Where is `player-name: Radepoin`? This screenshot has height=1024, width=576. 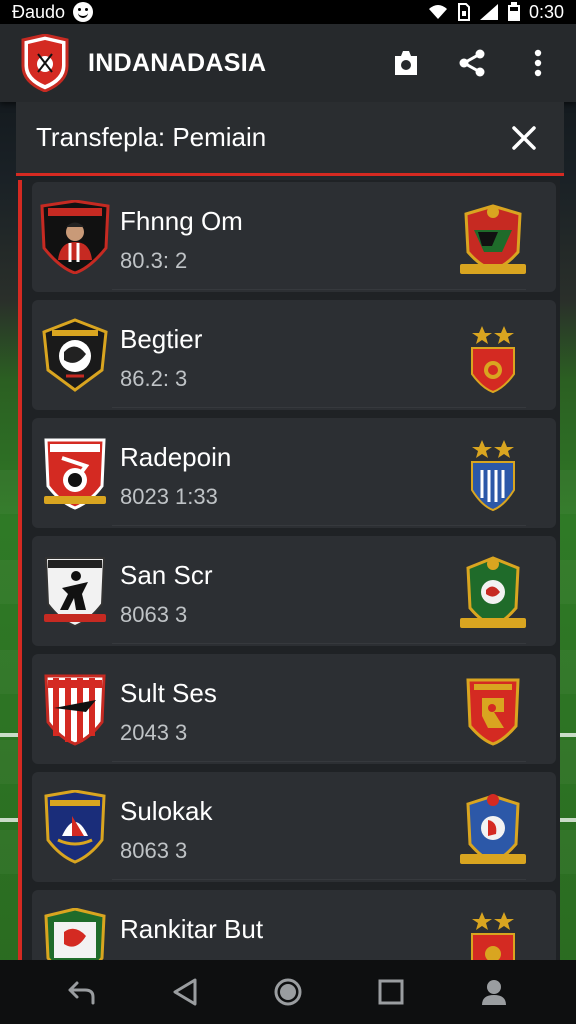 player-name: Radepoin is located at coordinates (176, 457).